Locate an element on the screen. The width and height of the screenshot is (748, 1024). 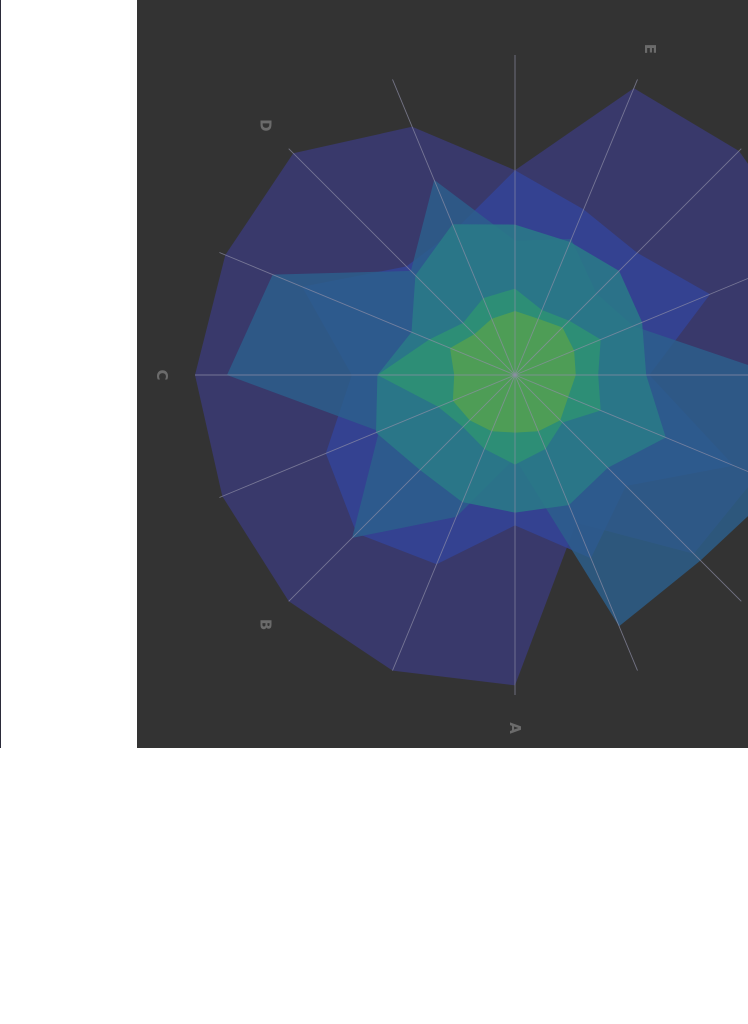
window-left-edge is located at coordinates (0, 374).